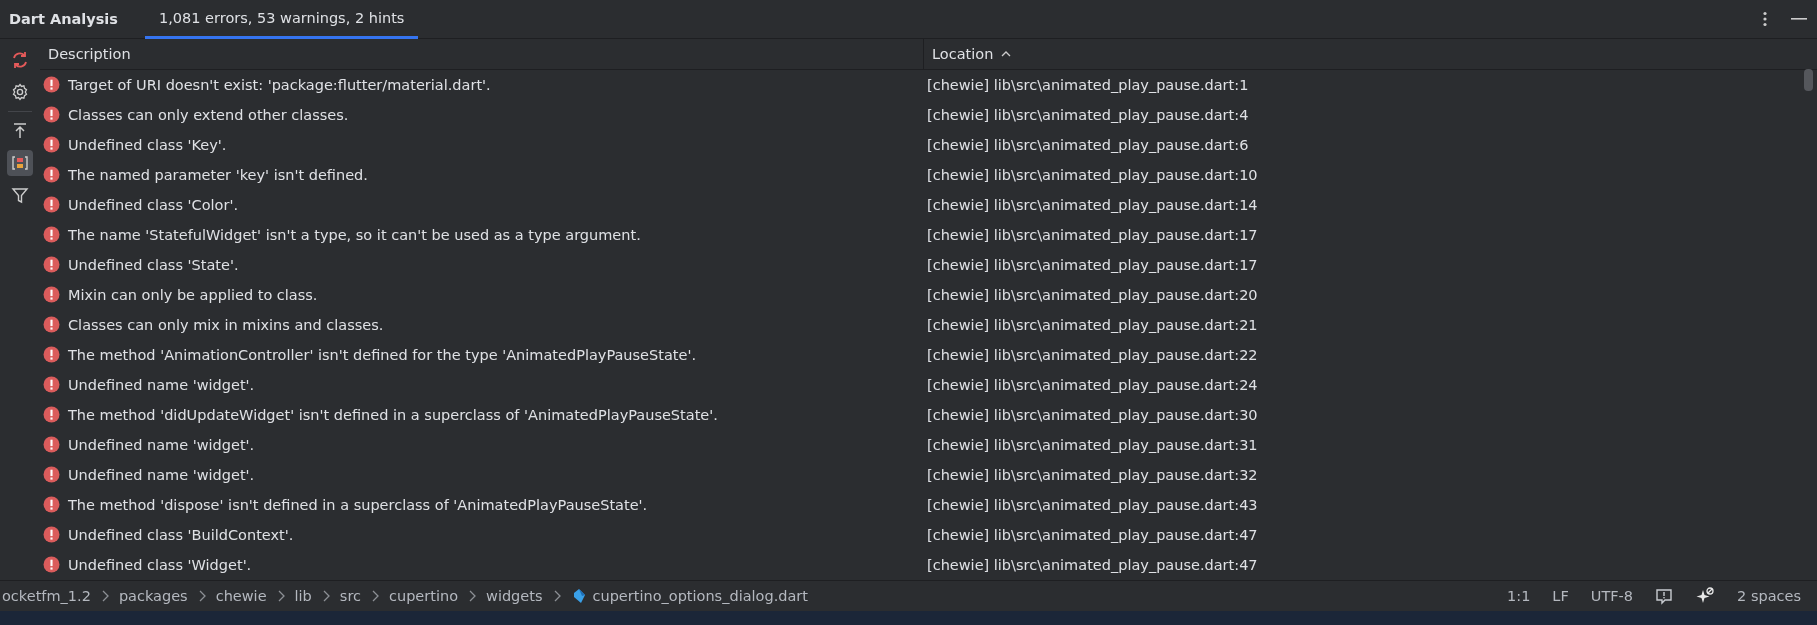  Describe the element at coordinates (20, 60) in the screenshot. I see `refresh-icon` at that location.